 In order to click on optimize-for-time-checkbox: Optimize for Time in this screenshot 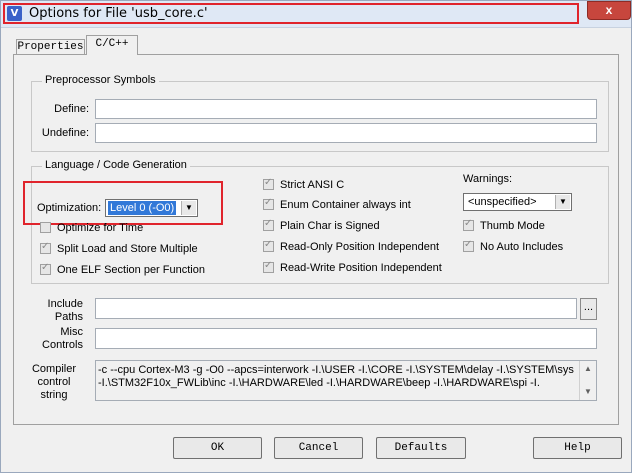, I will do `click(91, 228)`.